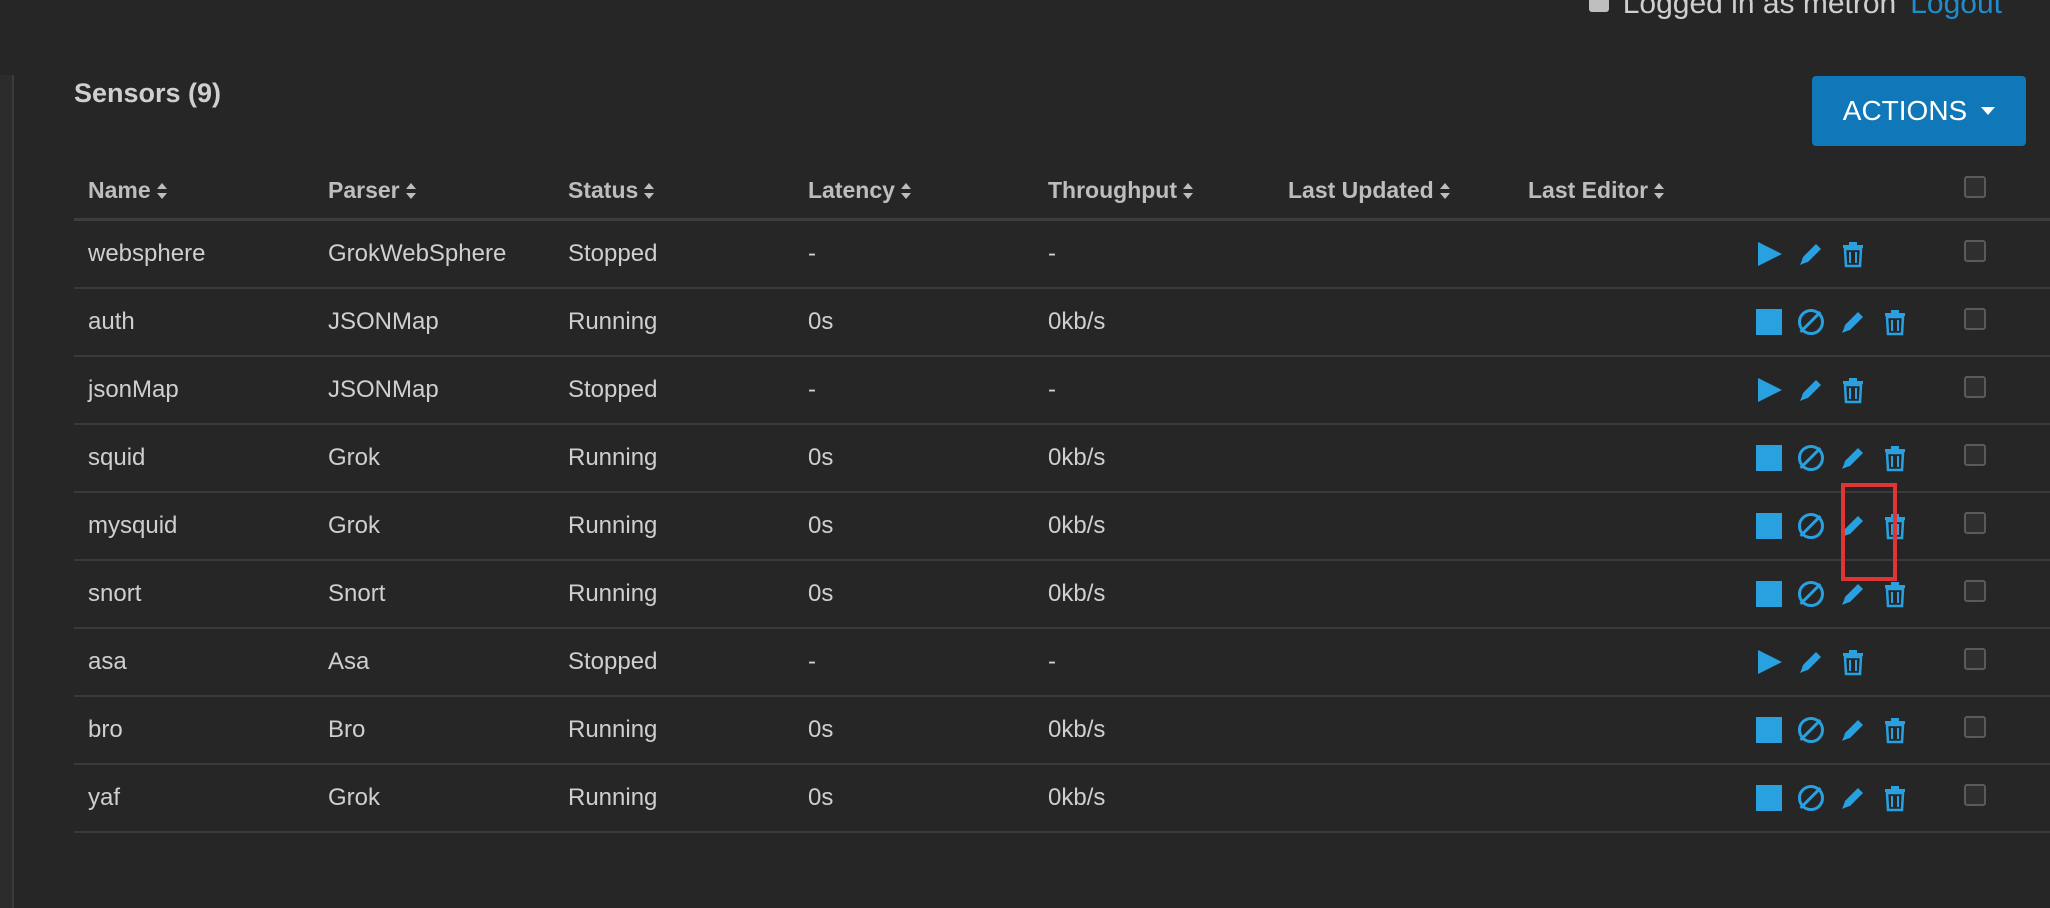  I want to click on logout-link: Logout, so click(1956, 10).